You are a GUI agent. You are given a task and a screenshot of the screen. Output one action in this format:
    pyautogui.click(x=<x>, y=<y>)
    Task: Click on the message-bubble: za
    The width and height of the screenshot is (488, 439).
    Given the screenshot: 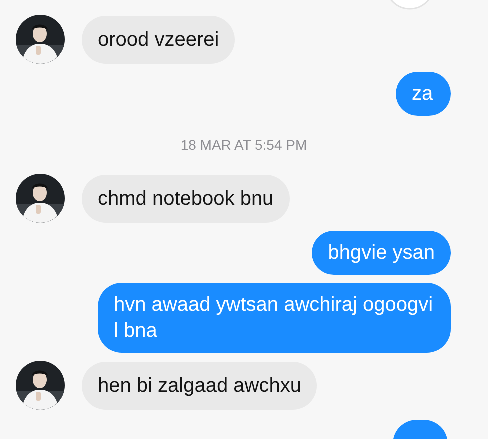 What is the action you would take?
    pyautogui.click(x=423, y=94)
    